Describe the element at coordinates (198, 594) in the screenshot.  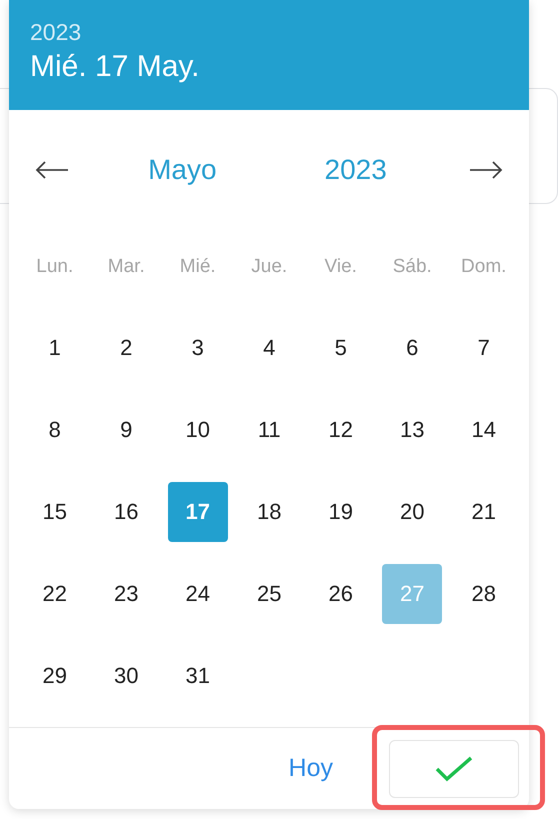
I see `calendar-day: 24` at that location.